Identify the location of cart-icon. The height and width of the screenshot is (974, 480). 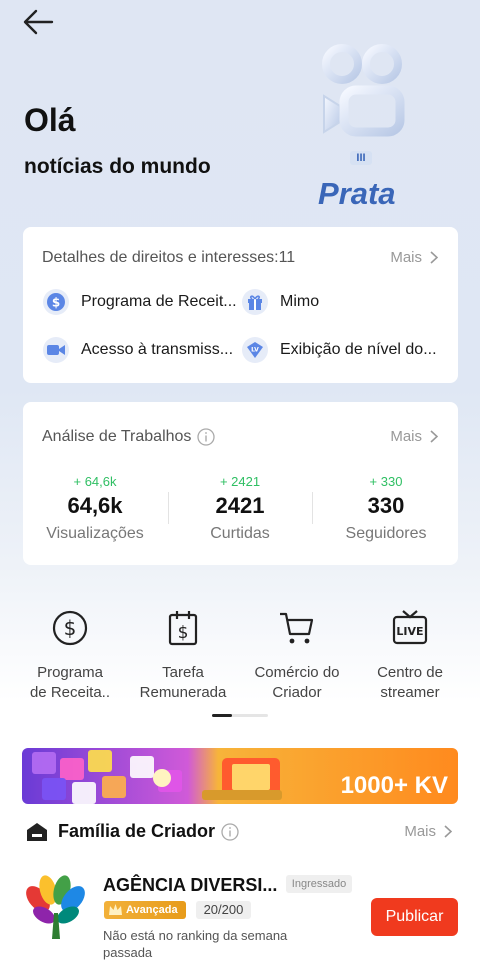
(297, 628).